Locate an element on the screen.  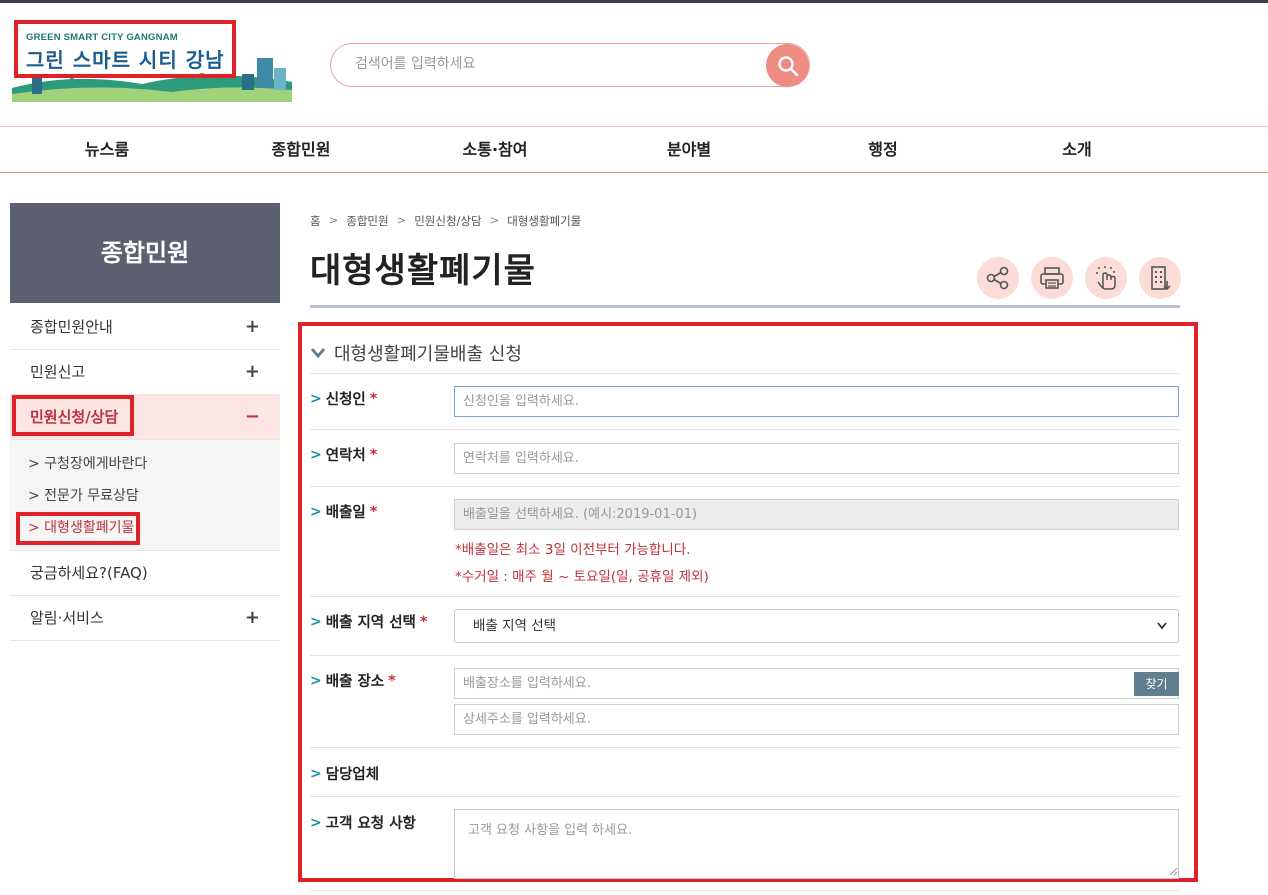
place-input is located at coordinates (816, 683).